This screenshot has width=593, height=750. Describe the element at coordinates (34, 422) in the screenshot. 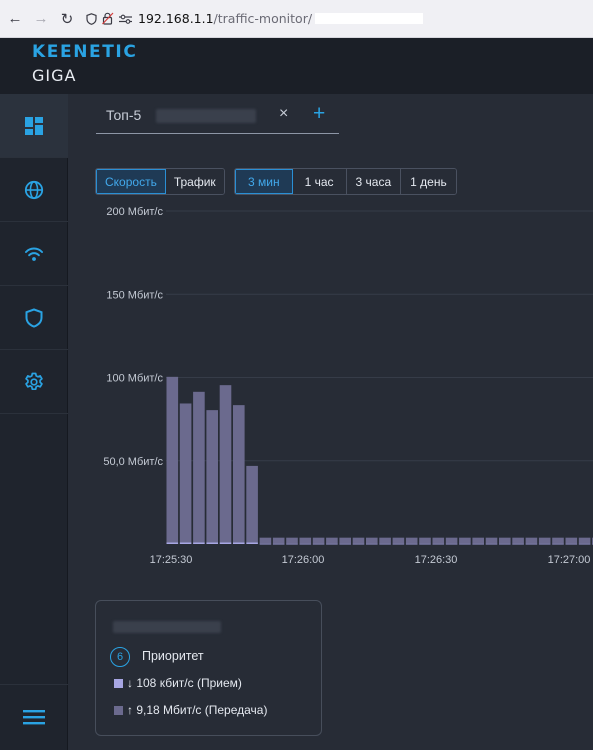

I see `sidebar` at that location.